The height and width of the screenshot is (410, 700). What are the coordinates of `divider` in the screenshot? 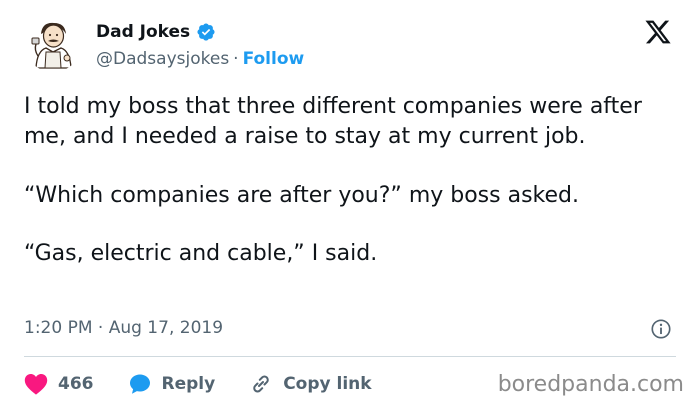 It's located at (350, 356).